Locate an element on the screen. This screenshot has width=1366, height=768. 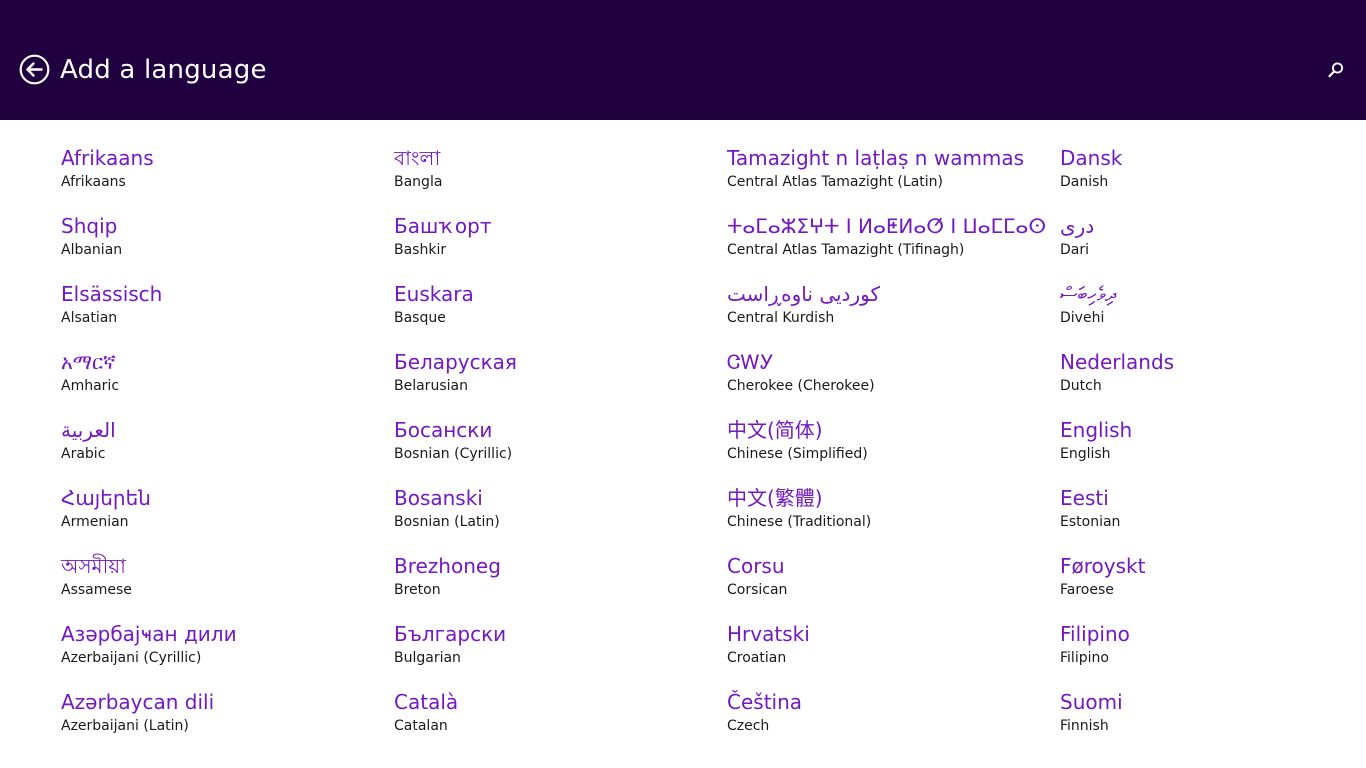
back-arrow-circle-icon is located at coordinates (34, 69).